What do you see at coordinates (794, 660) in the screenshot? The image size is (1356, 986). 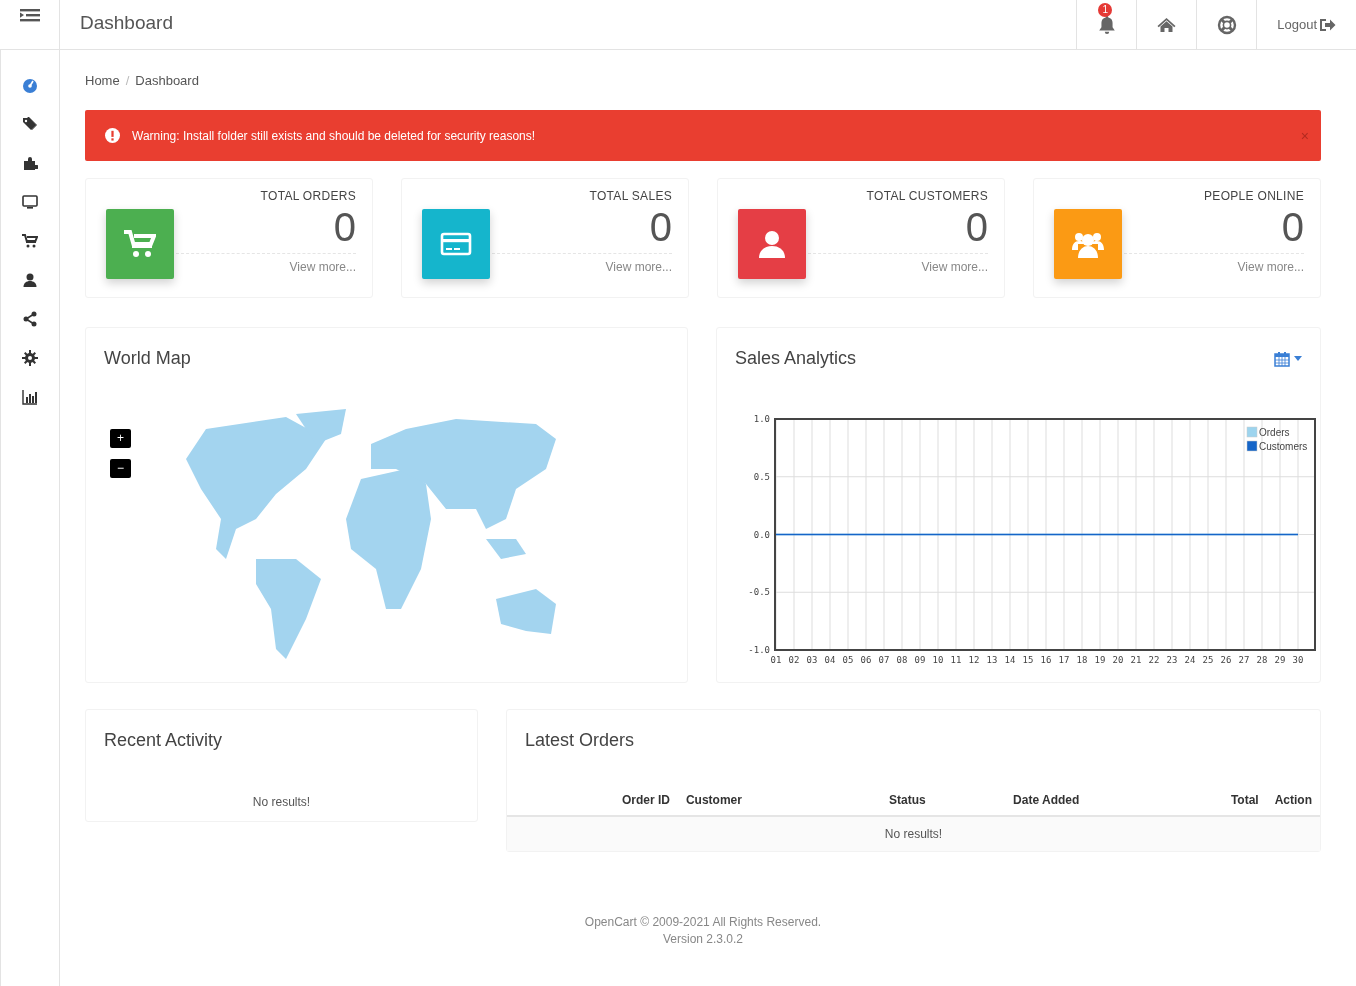 I see `x-tick-label: 02` at bounding box center [794, 660].